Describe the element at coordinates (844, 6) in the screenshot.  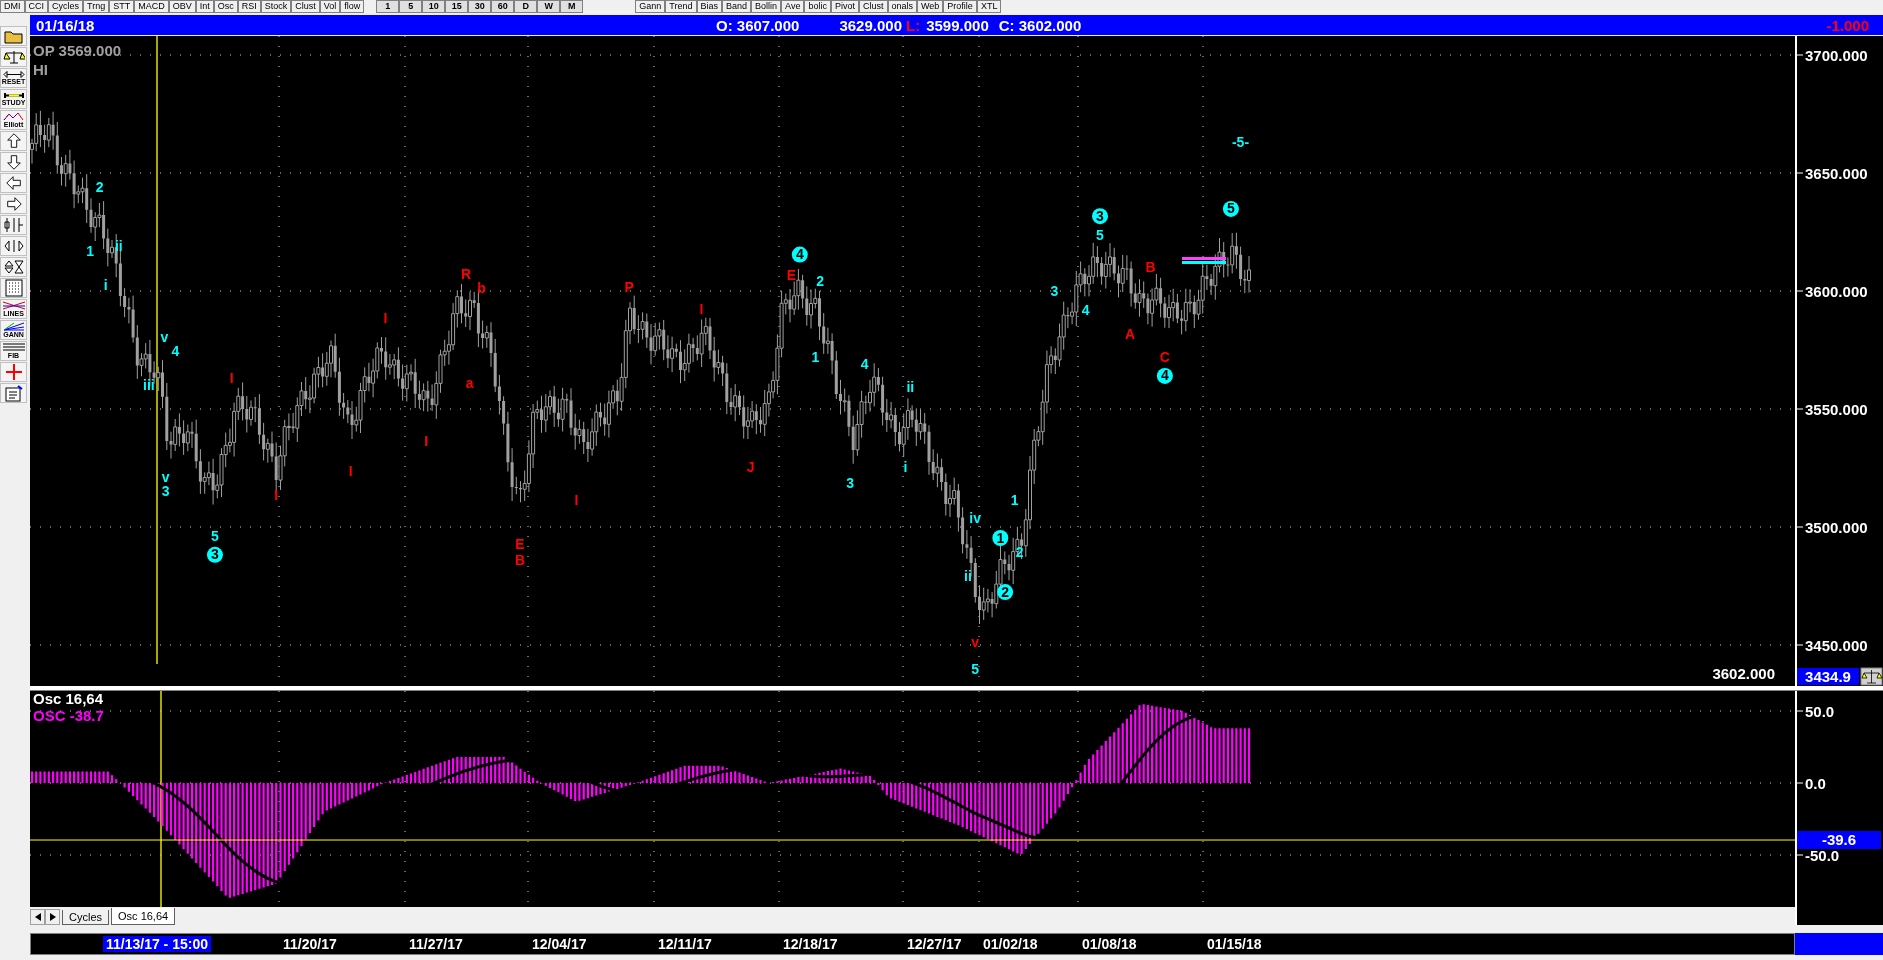
I see `analysis-button: Pivot` at that location.